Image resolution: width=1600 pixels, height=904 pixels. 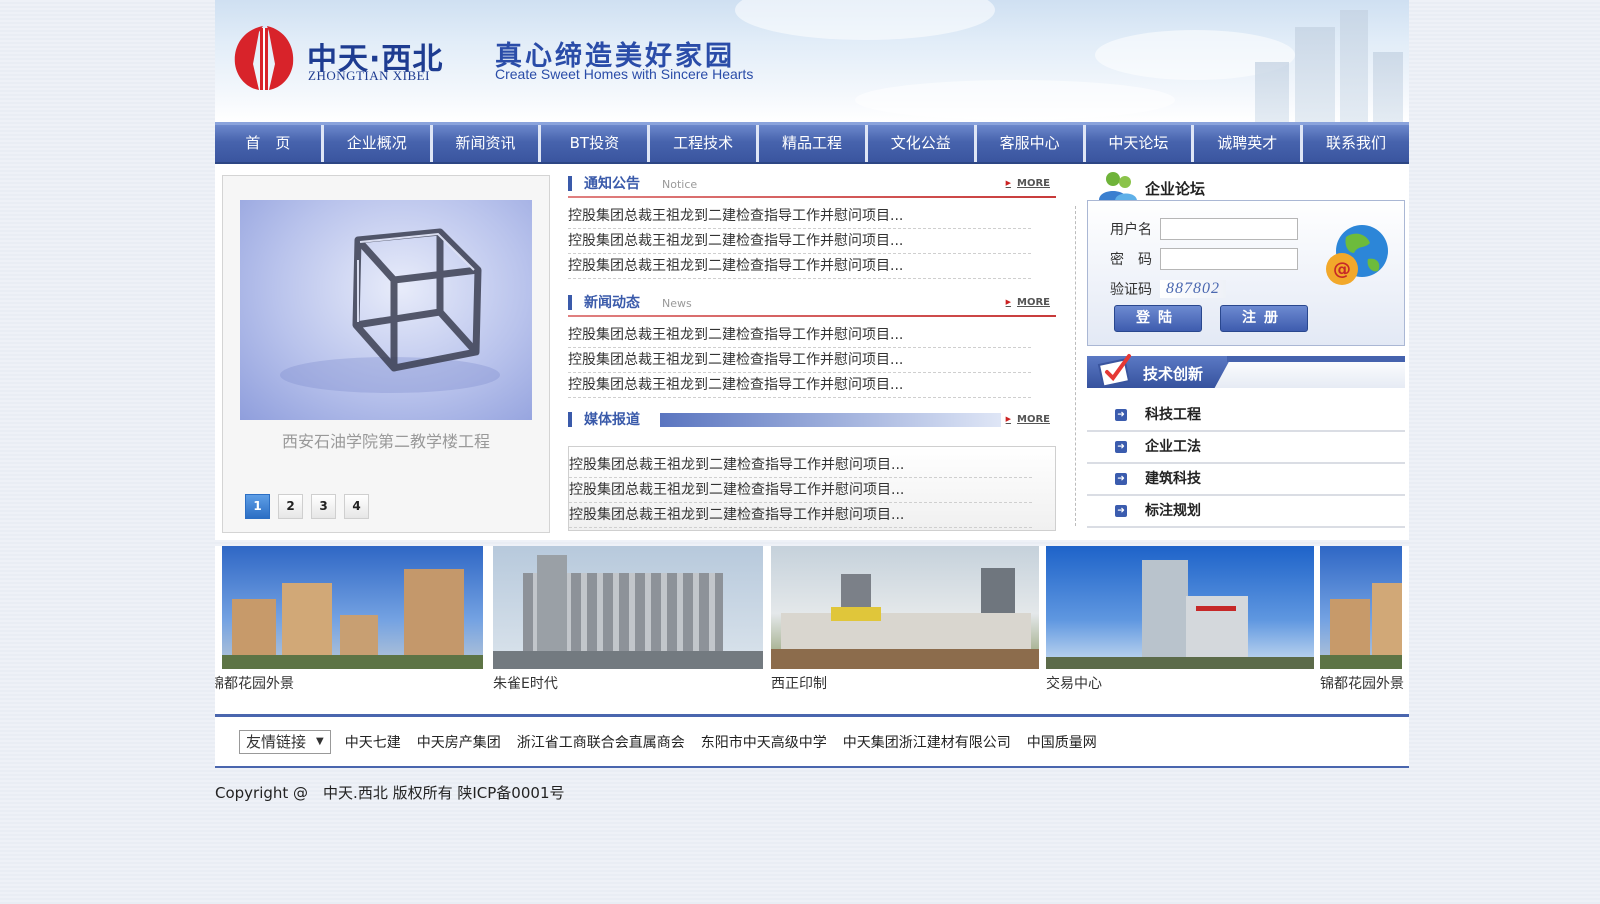 What do you see at coordinates (701, 143) in the screenshot?
I see `nav-item-engineering: 工程技术` at bounding box center [701, 143].